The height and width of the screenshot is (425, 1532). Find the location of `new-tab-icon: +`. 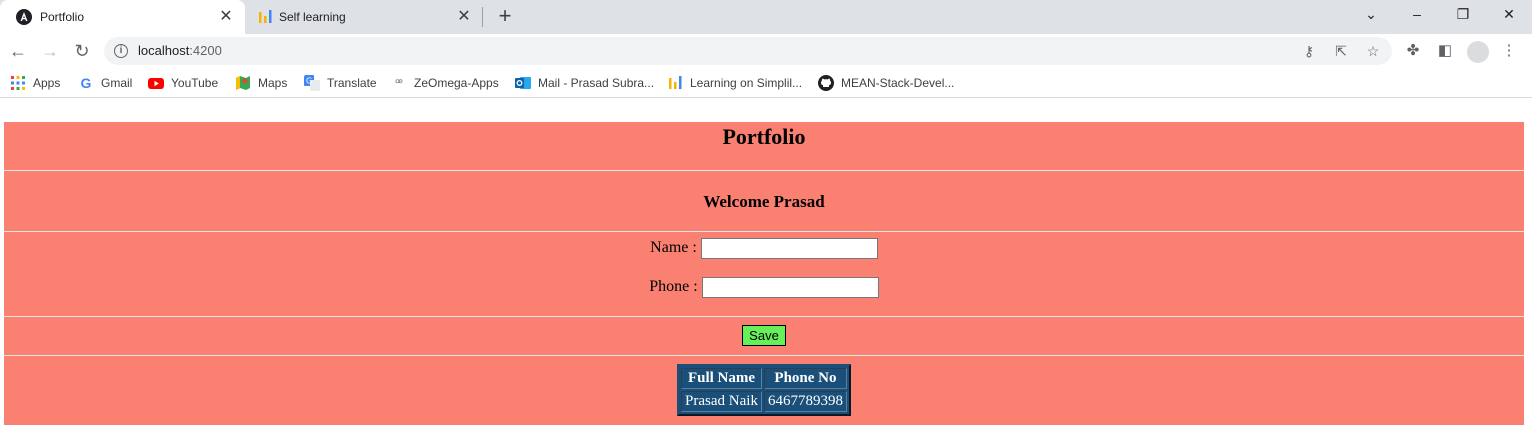

new-tab-icon: + is located at coordinates (505, 16).